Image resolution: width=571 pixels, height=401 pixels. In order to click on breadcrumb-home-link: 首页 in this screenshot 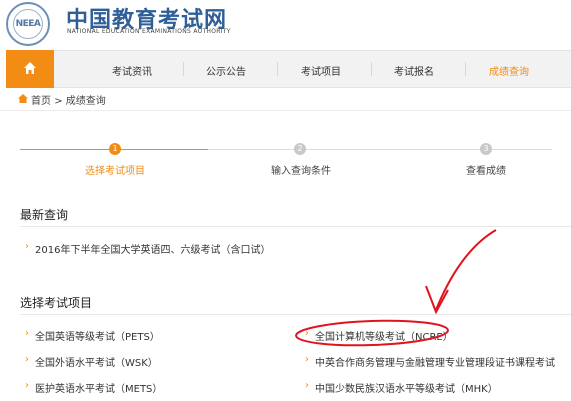, I will do `click(41, 101)`.